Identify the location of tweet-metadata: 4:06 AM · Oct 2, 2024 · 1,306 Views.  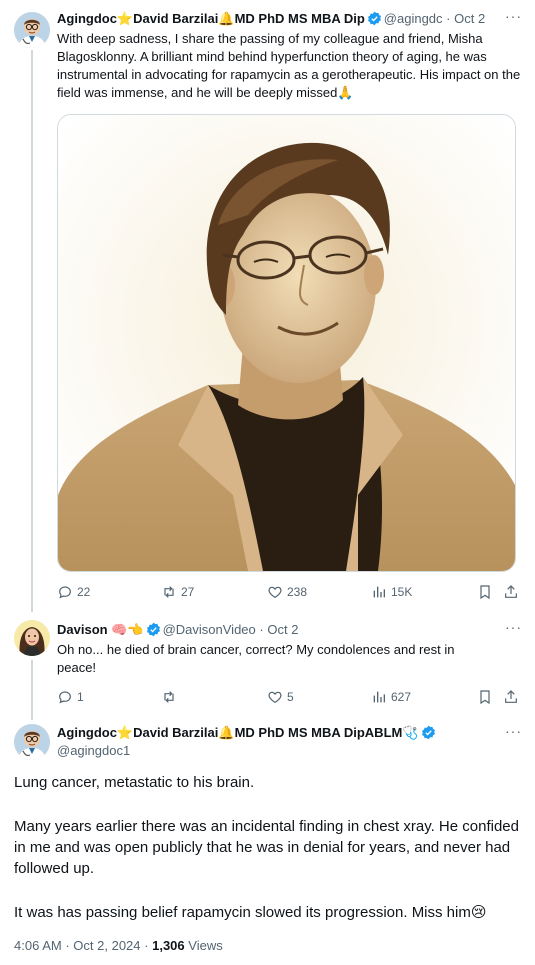
(118, 945).